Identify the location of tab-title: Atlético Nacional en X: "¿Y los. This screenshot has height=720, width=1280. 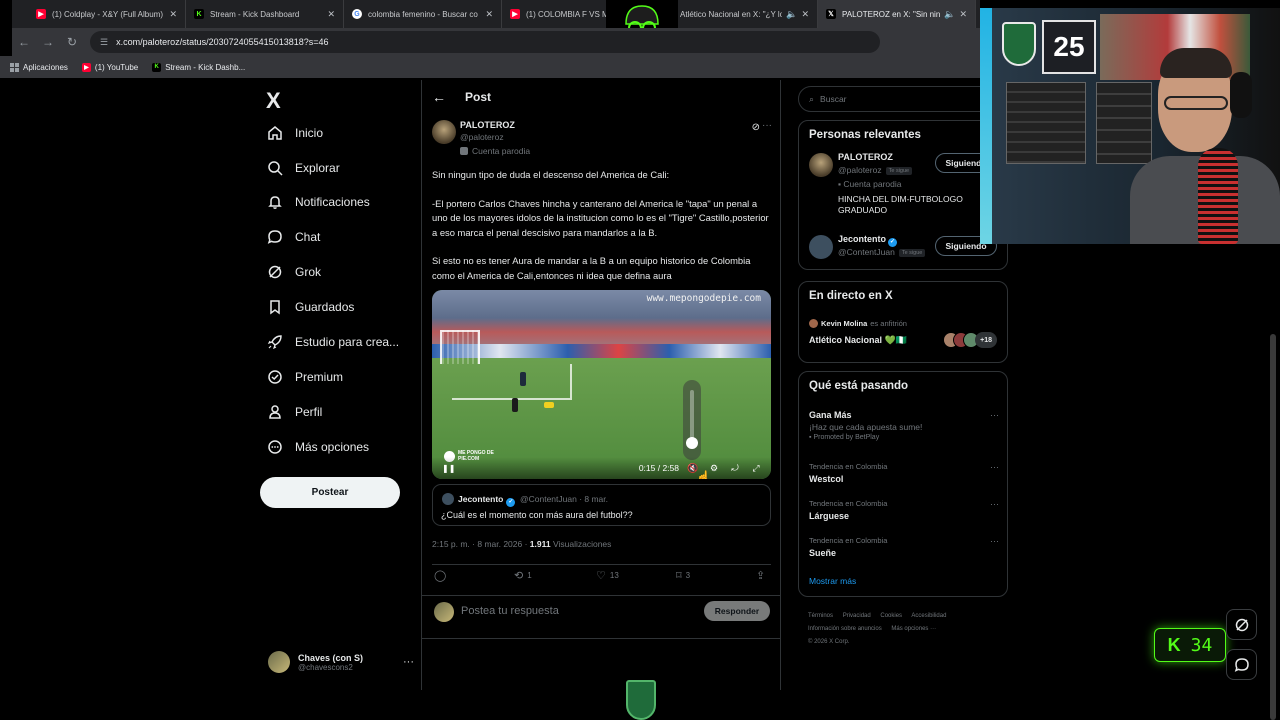
(731, 14).